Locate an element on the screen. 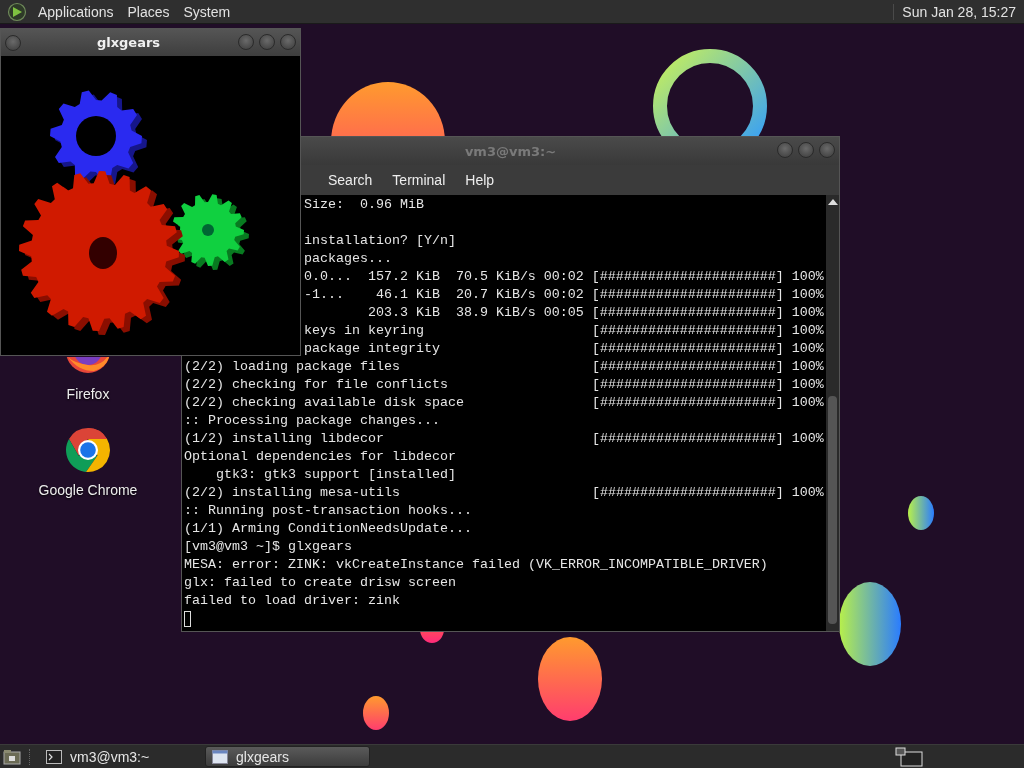  terminal-text: failed to load driver: zink is located at coordinates (292, 600).